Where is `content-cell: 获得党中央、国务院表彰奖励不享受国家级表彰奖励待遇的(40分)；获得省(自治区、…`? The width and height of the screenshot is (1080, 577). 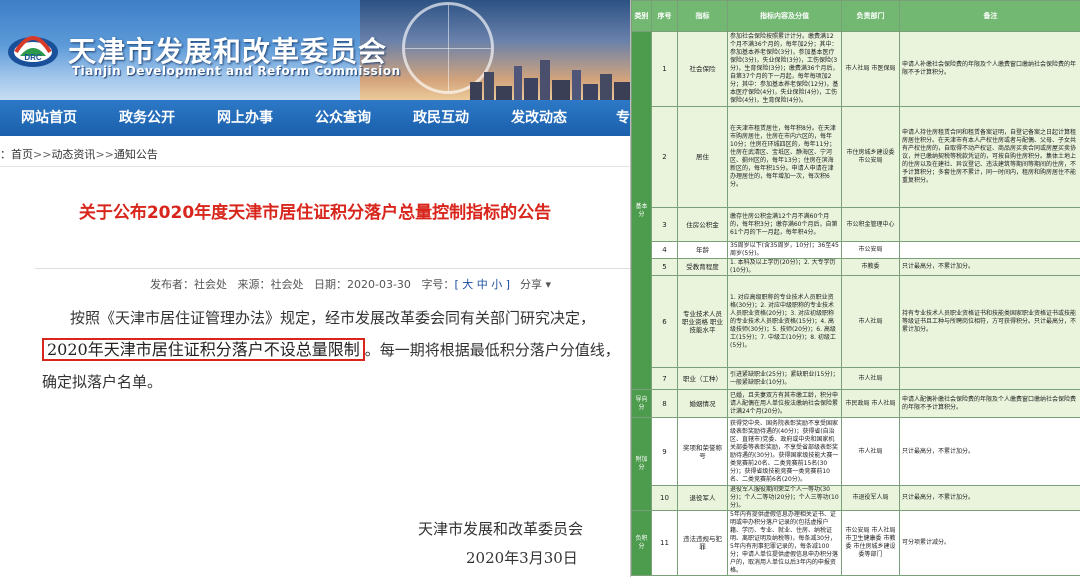
content-cell: 获得党中央、国务院表彰奖励不享受国家级表彰奖励待遇的(40分)；获得省(自治区、… is located at coordinates (784, 451).